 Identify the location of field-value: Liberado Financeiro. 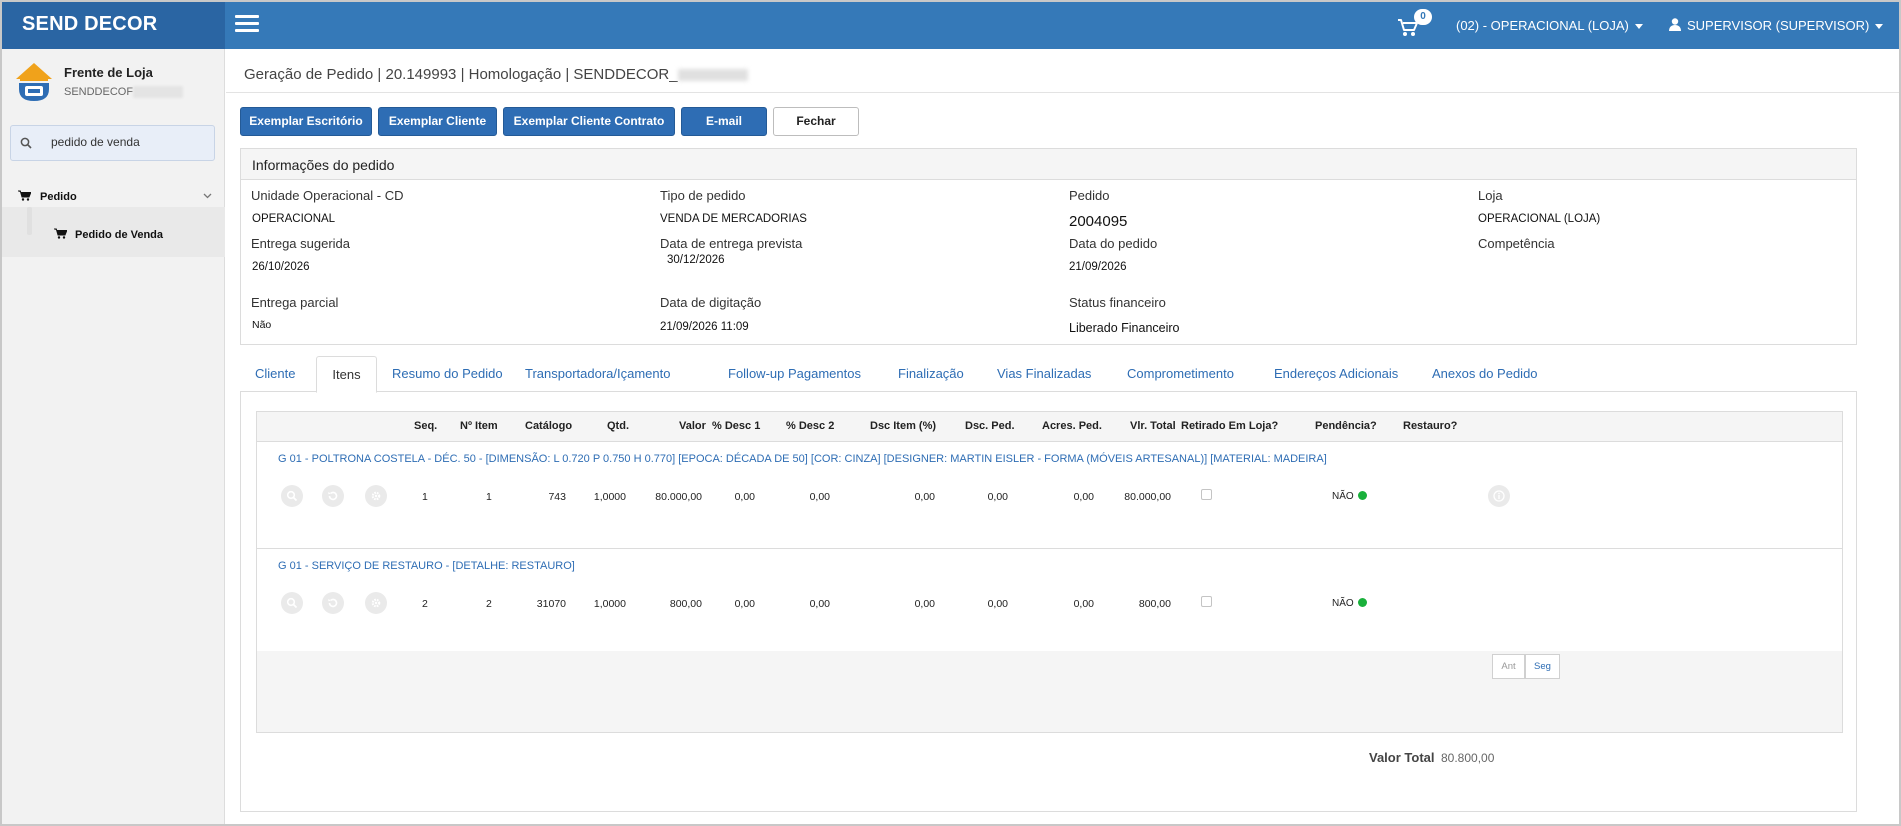
(1124, 328).